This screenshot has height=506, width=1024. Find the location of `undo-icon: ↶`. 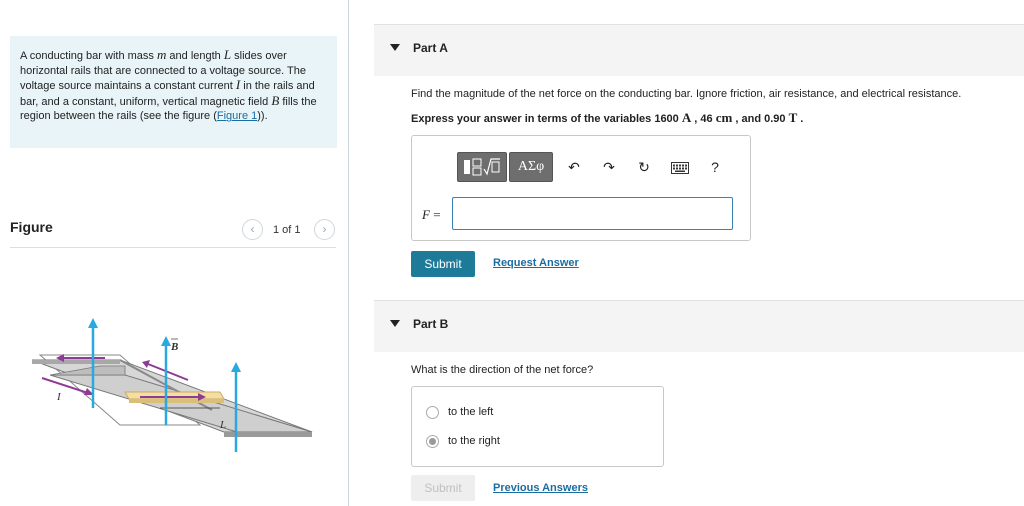

undo-icon: ↶ is located at coordinates (574, 167).